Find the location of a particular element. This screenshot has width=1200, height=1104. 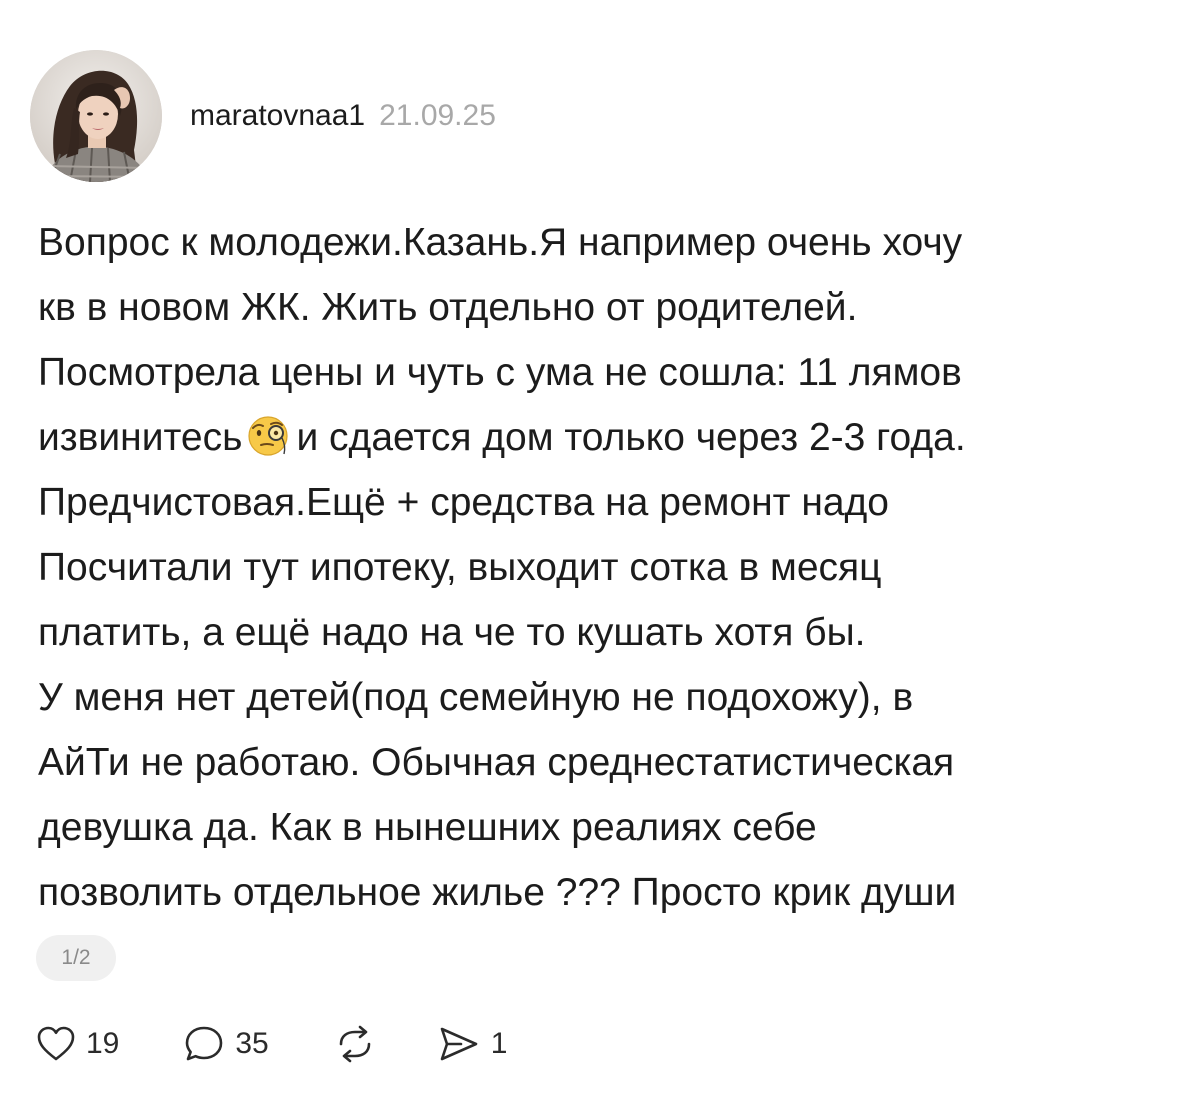

comment-button: 35 is located at coordinates (226, 1044).